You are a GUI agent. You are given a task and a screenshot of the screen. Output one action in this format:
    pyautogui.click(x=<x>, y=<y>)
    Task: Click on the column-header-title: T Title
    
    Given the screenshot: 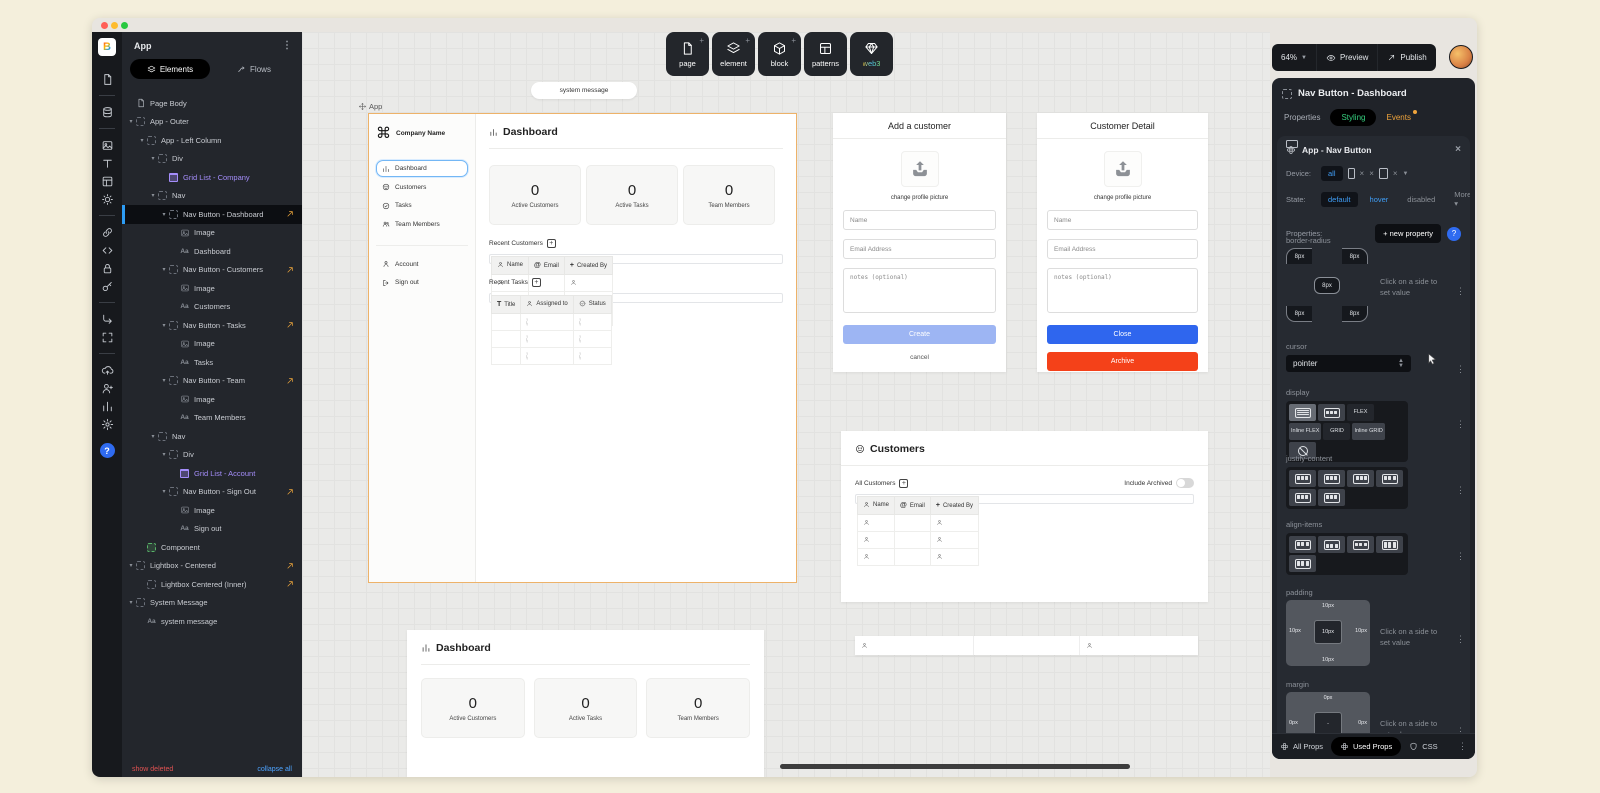 What is the action you would take?
    pyautogui.click(x=506, y=304)
    